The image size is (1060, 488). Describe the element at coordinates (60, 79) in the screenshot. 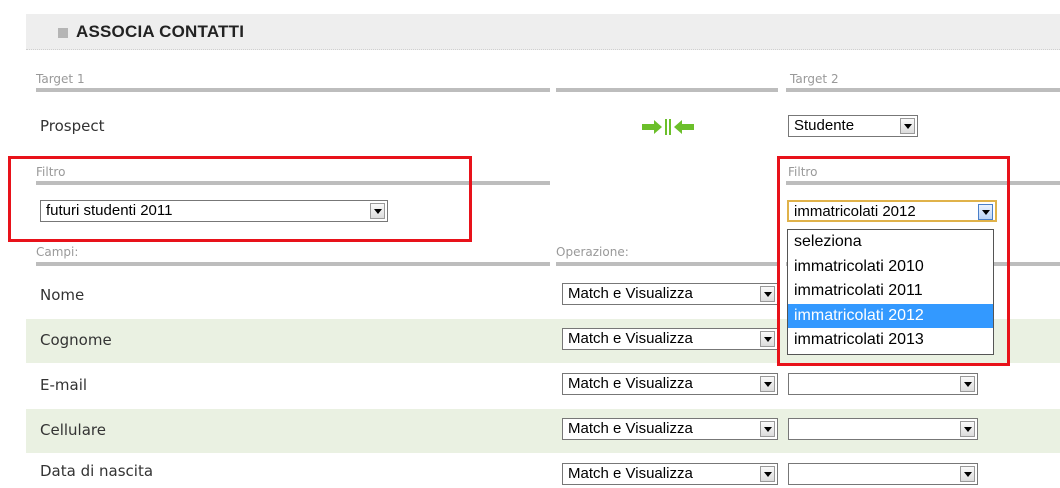

I see `target1-label: Target 1` at that location.